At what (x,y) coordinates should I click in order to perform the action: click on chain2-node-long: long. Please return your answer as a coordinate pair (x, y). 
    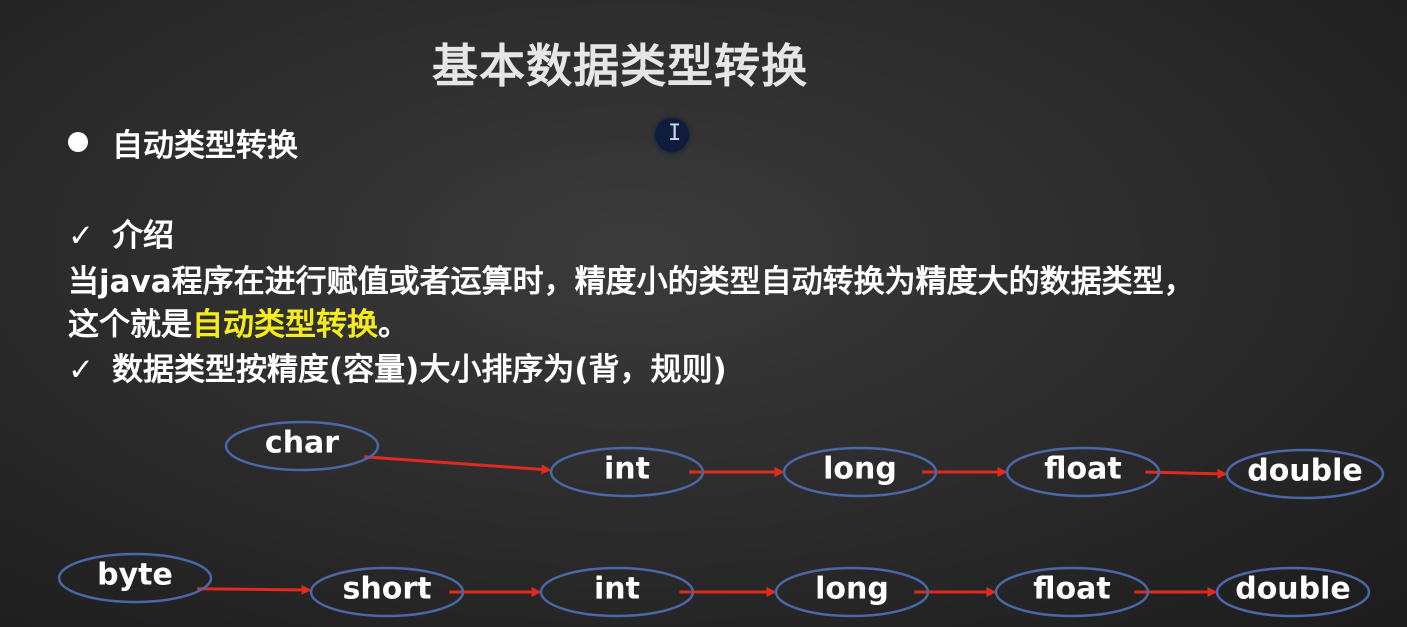
    Looking at the image, I should click on (852, 592).